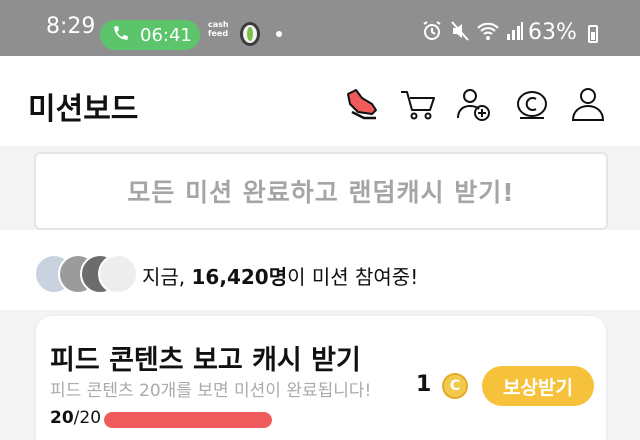 The width and height of the screenshot is (640, 440). What do you see at coordinates (320, 28) in the screenshot?
I see `status-bar: 8:29 06:41 cash feed 63%` at bounding box center [320, 28].